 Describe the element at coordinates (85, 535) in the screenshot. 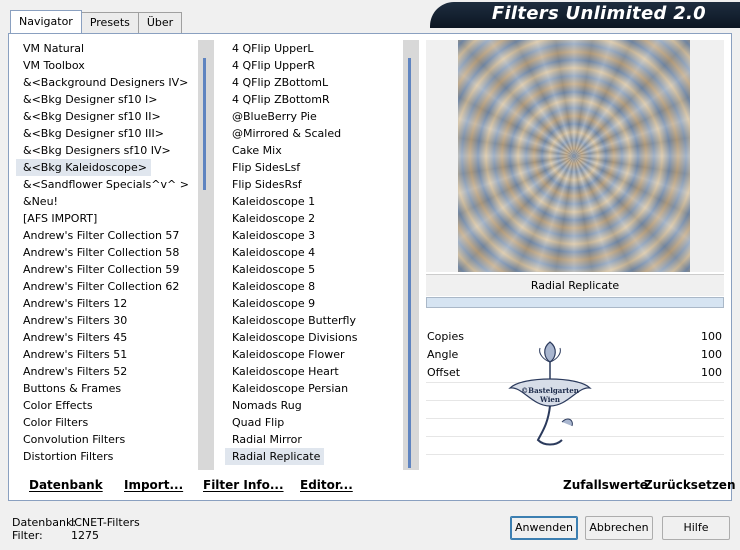

I see `status-filter-count: 1275` at that location.